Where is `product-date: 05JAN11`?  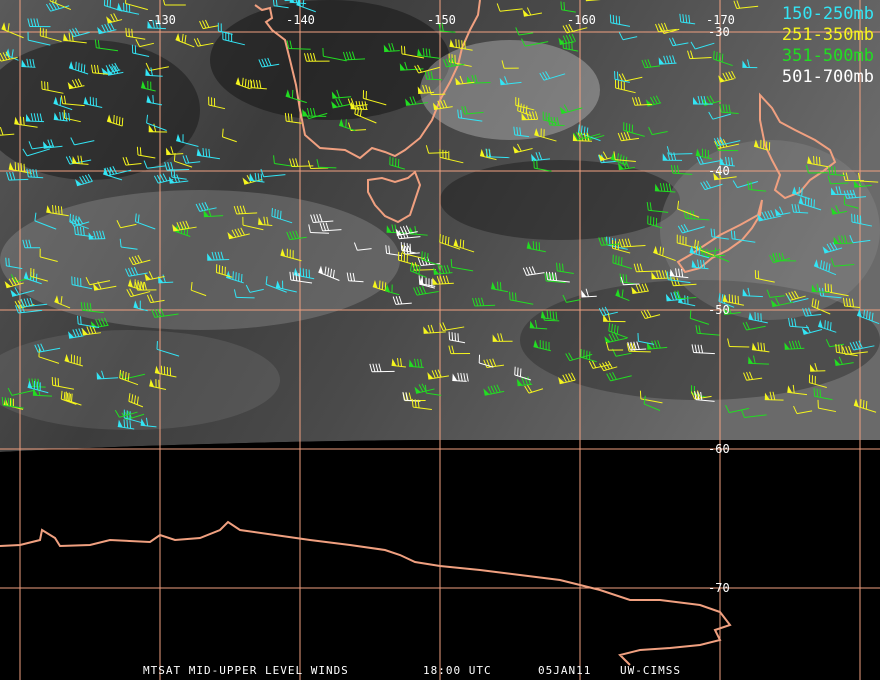
product-date: 05JAN11 is located at coordinates (565, 670).